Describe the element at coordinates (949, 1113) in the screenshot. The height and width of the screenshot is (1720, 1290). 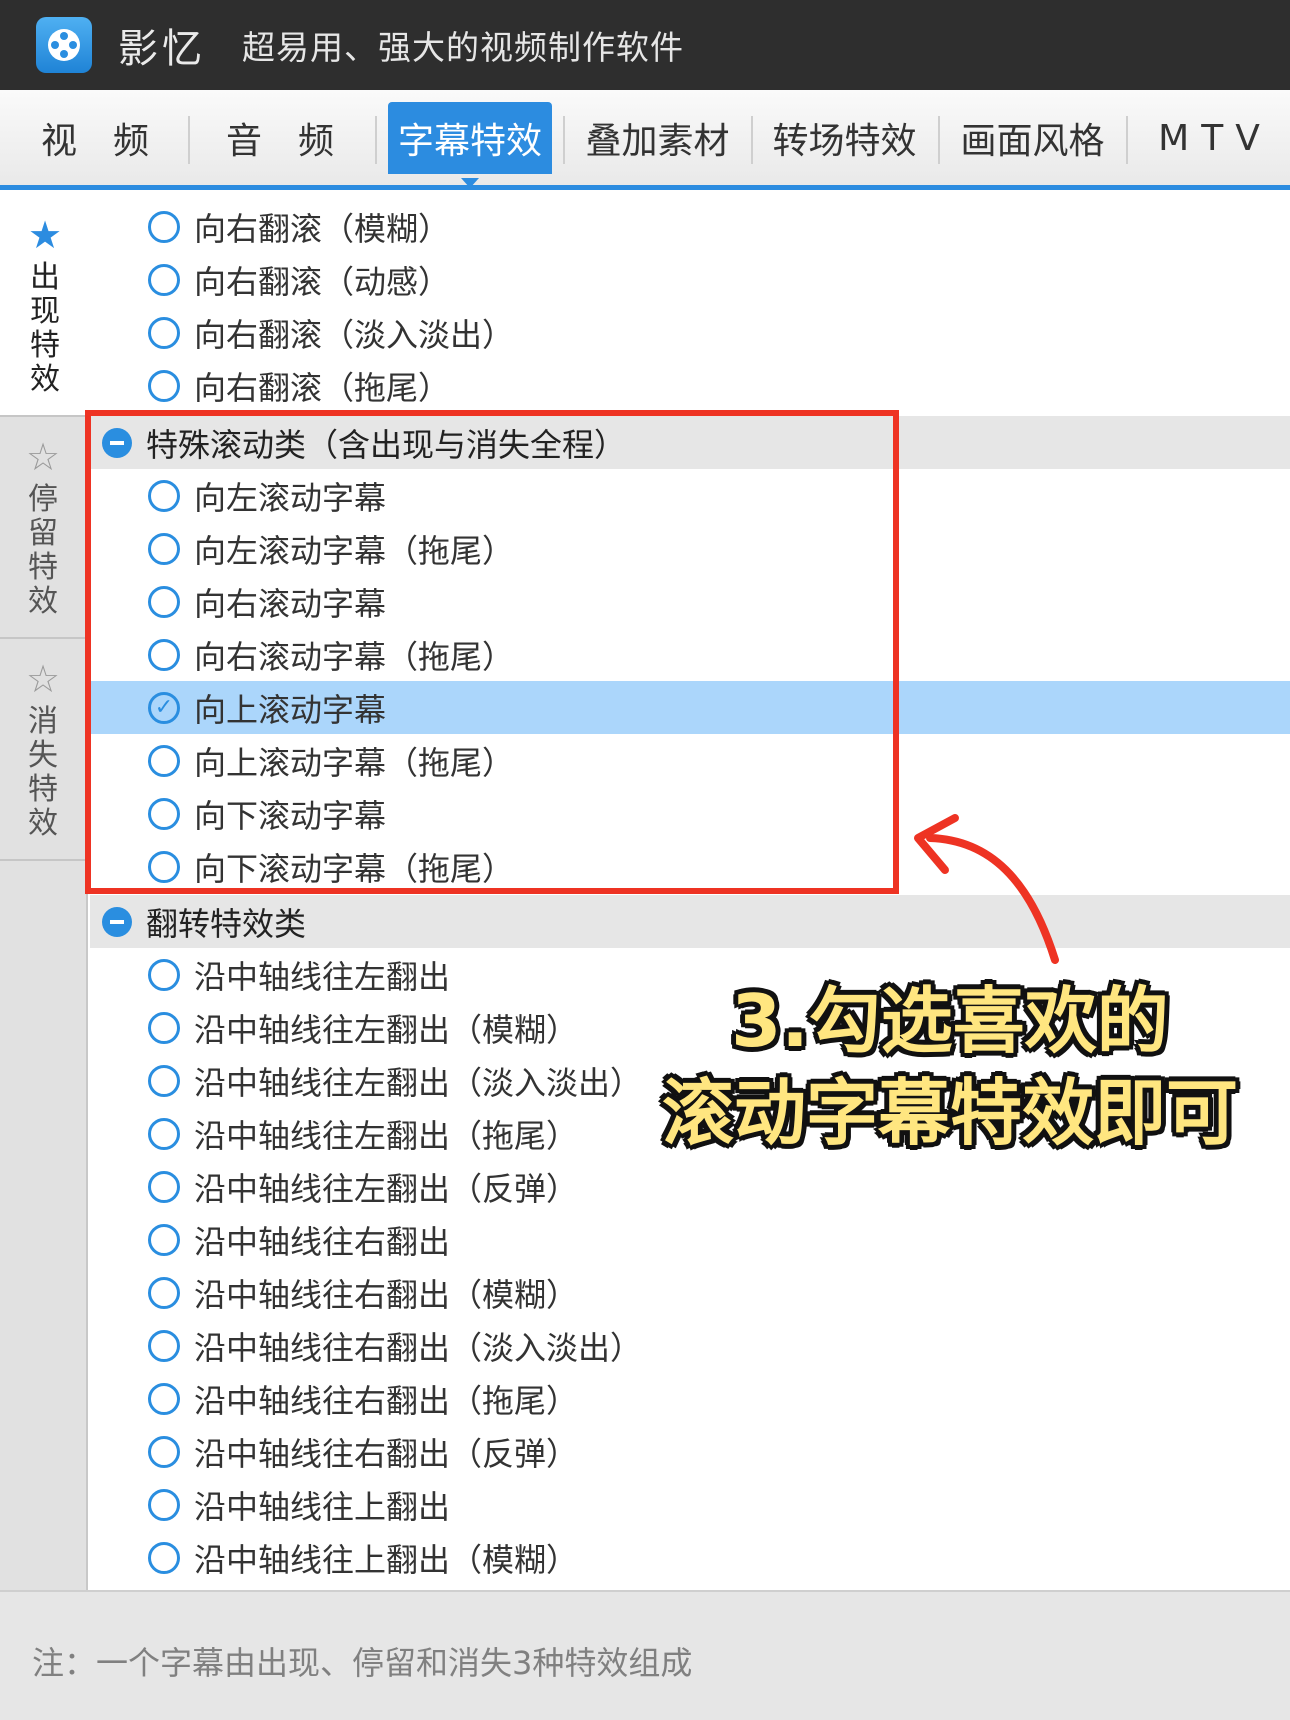
I see `annotation-line-2: 滚动字幕特效即可` at that location.